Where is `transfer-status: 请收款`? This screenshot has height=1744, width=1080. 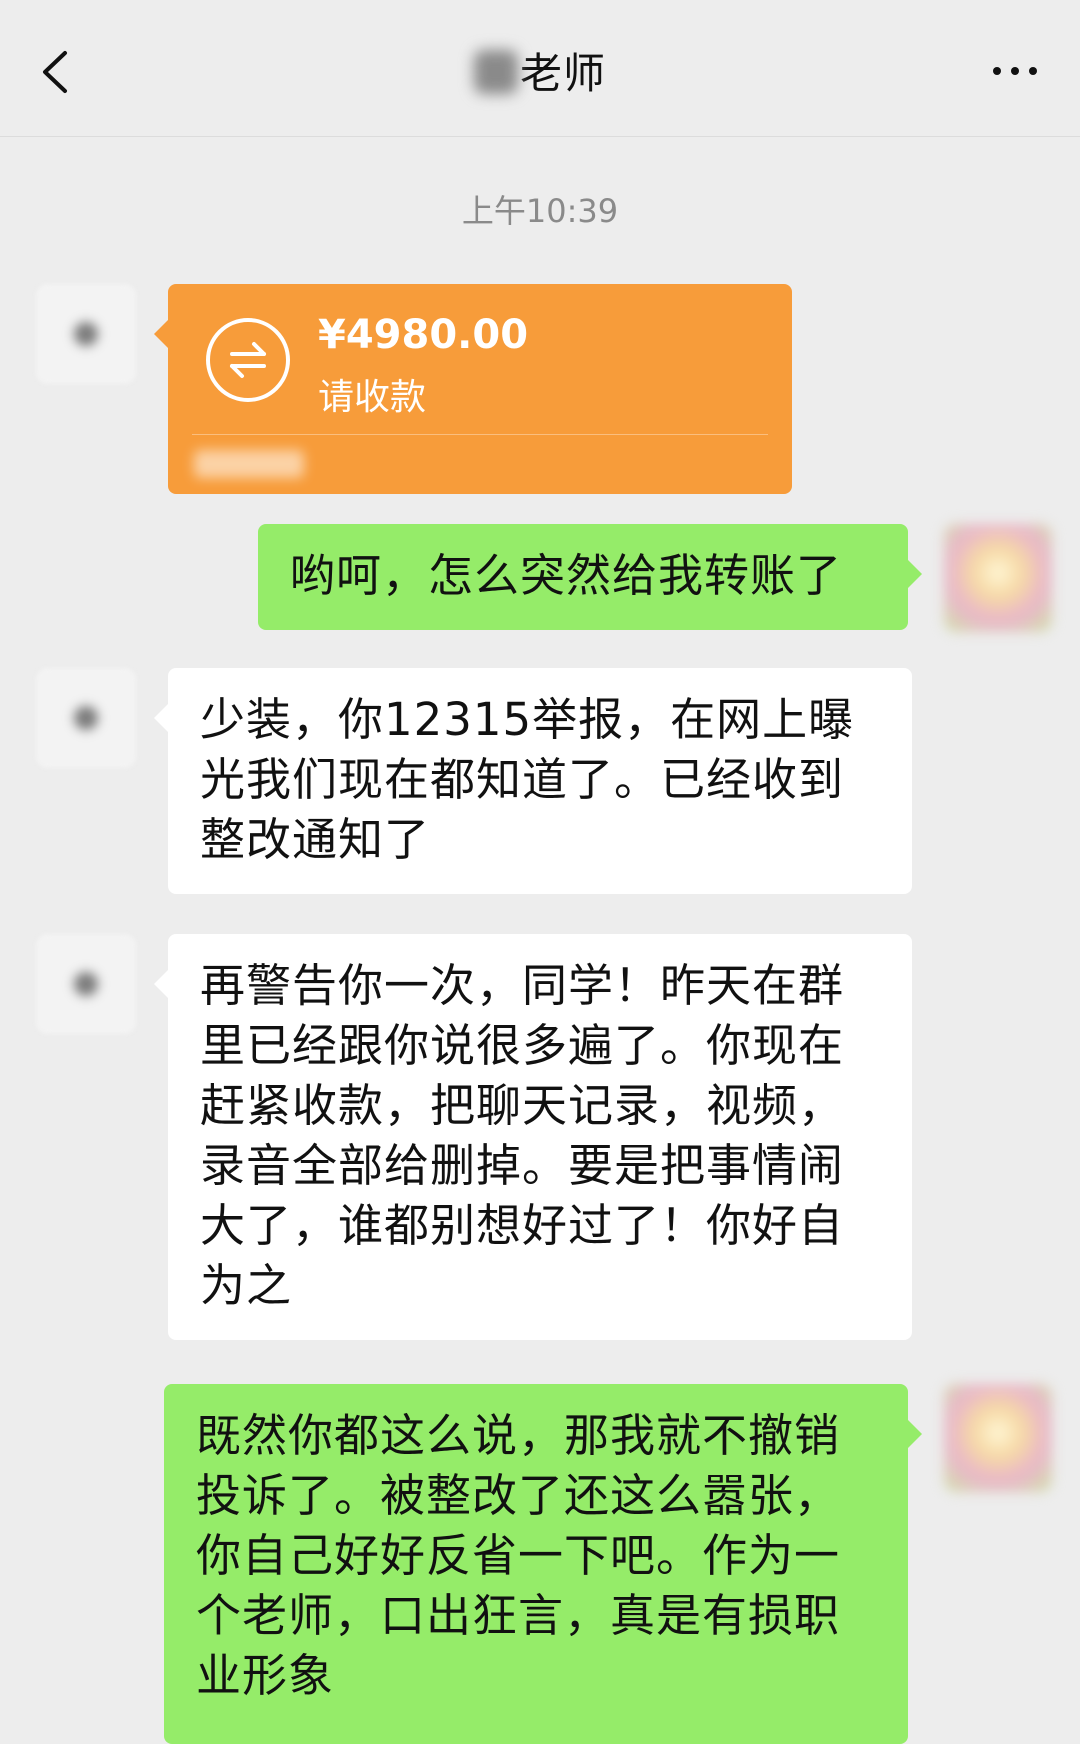
transfer-status: 请收款 is located at coordinates (372, 397).